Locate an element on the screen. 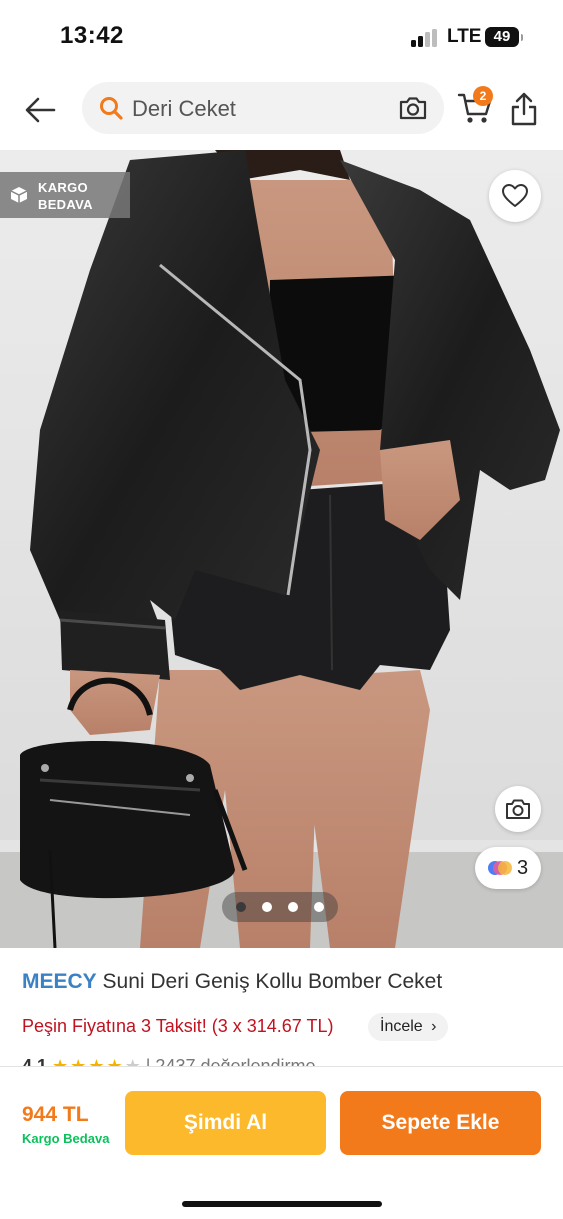 This screenshot has width=563, height=1219. color-dots-icon is located at coordinates (500, 868).